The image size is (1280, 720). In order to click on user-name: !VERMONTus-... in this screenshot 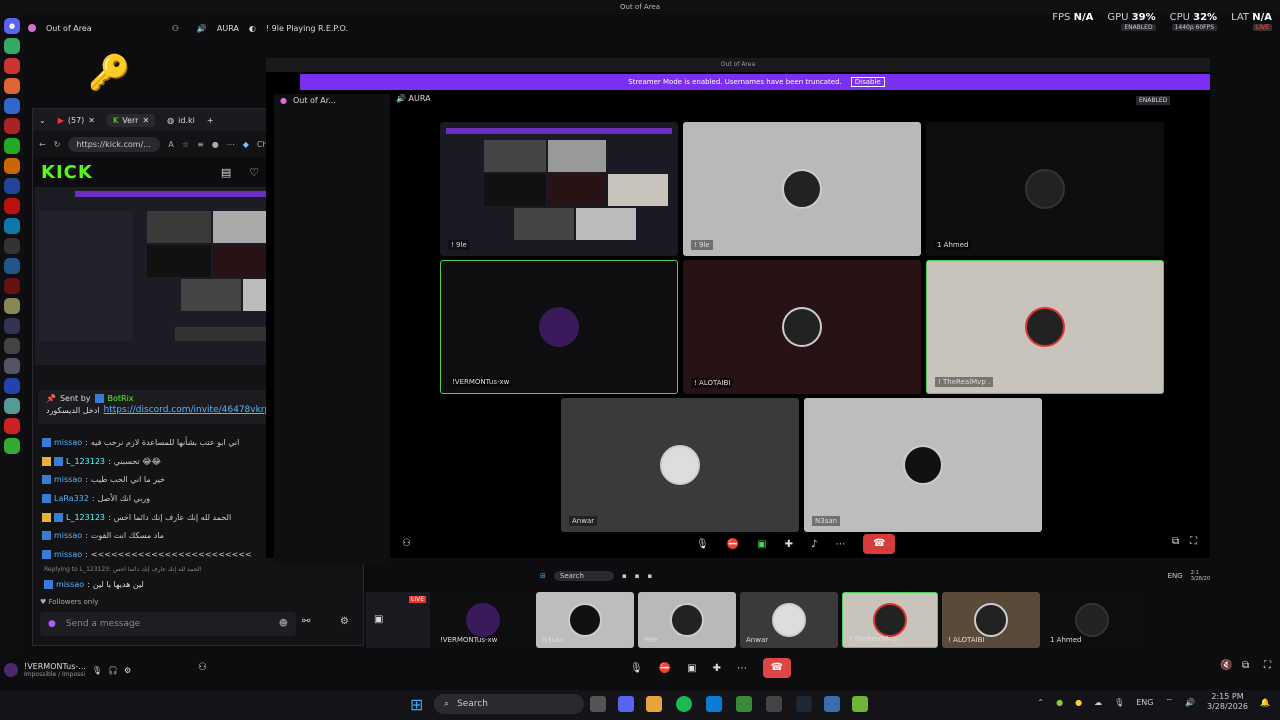, I will do `click(55, 666)`.